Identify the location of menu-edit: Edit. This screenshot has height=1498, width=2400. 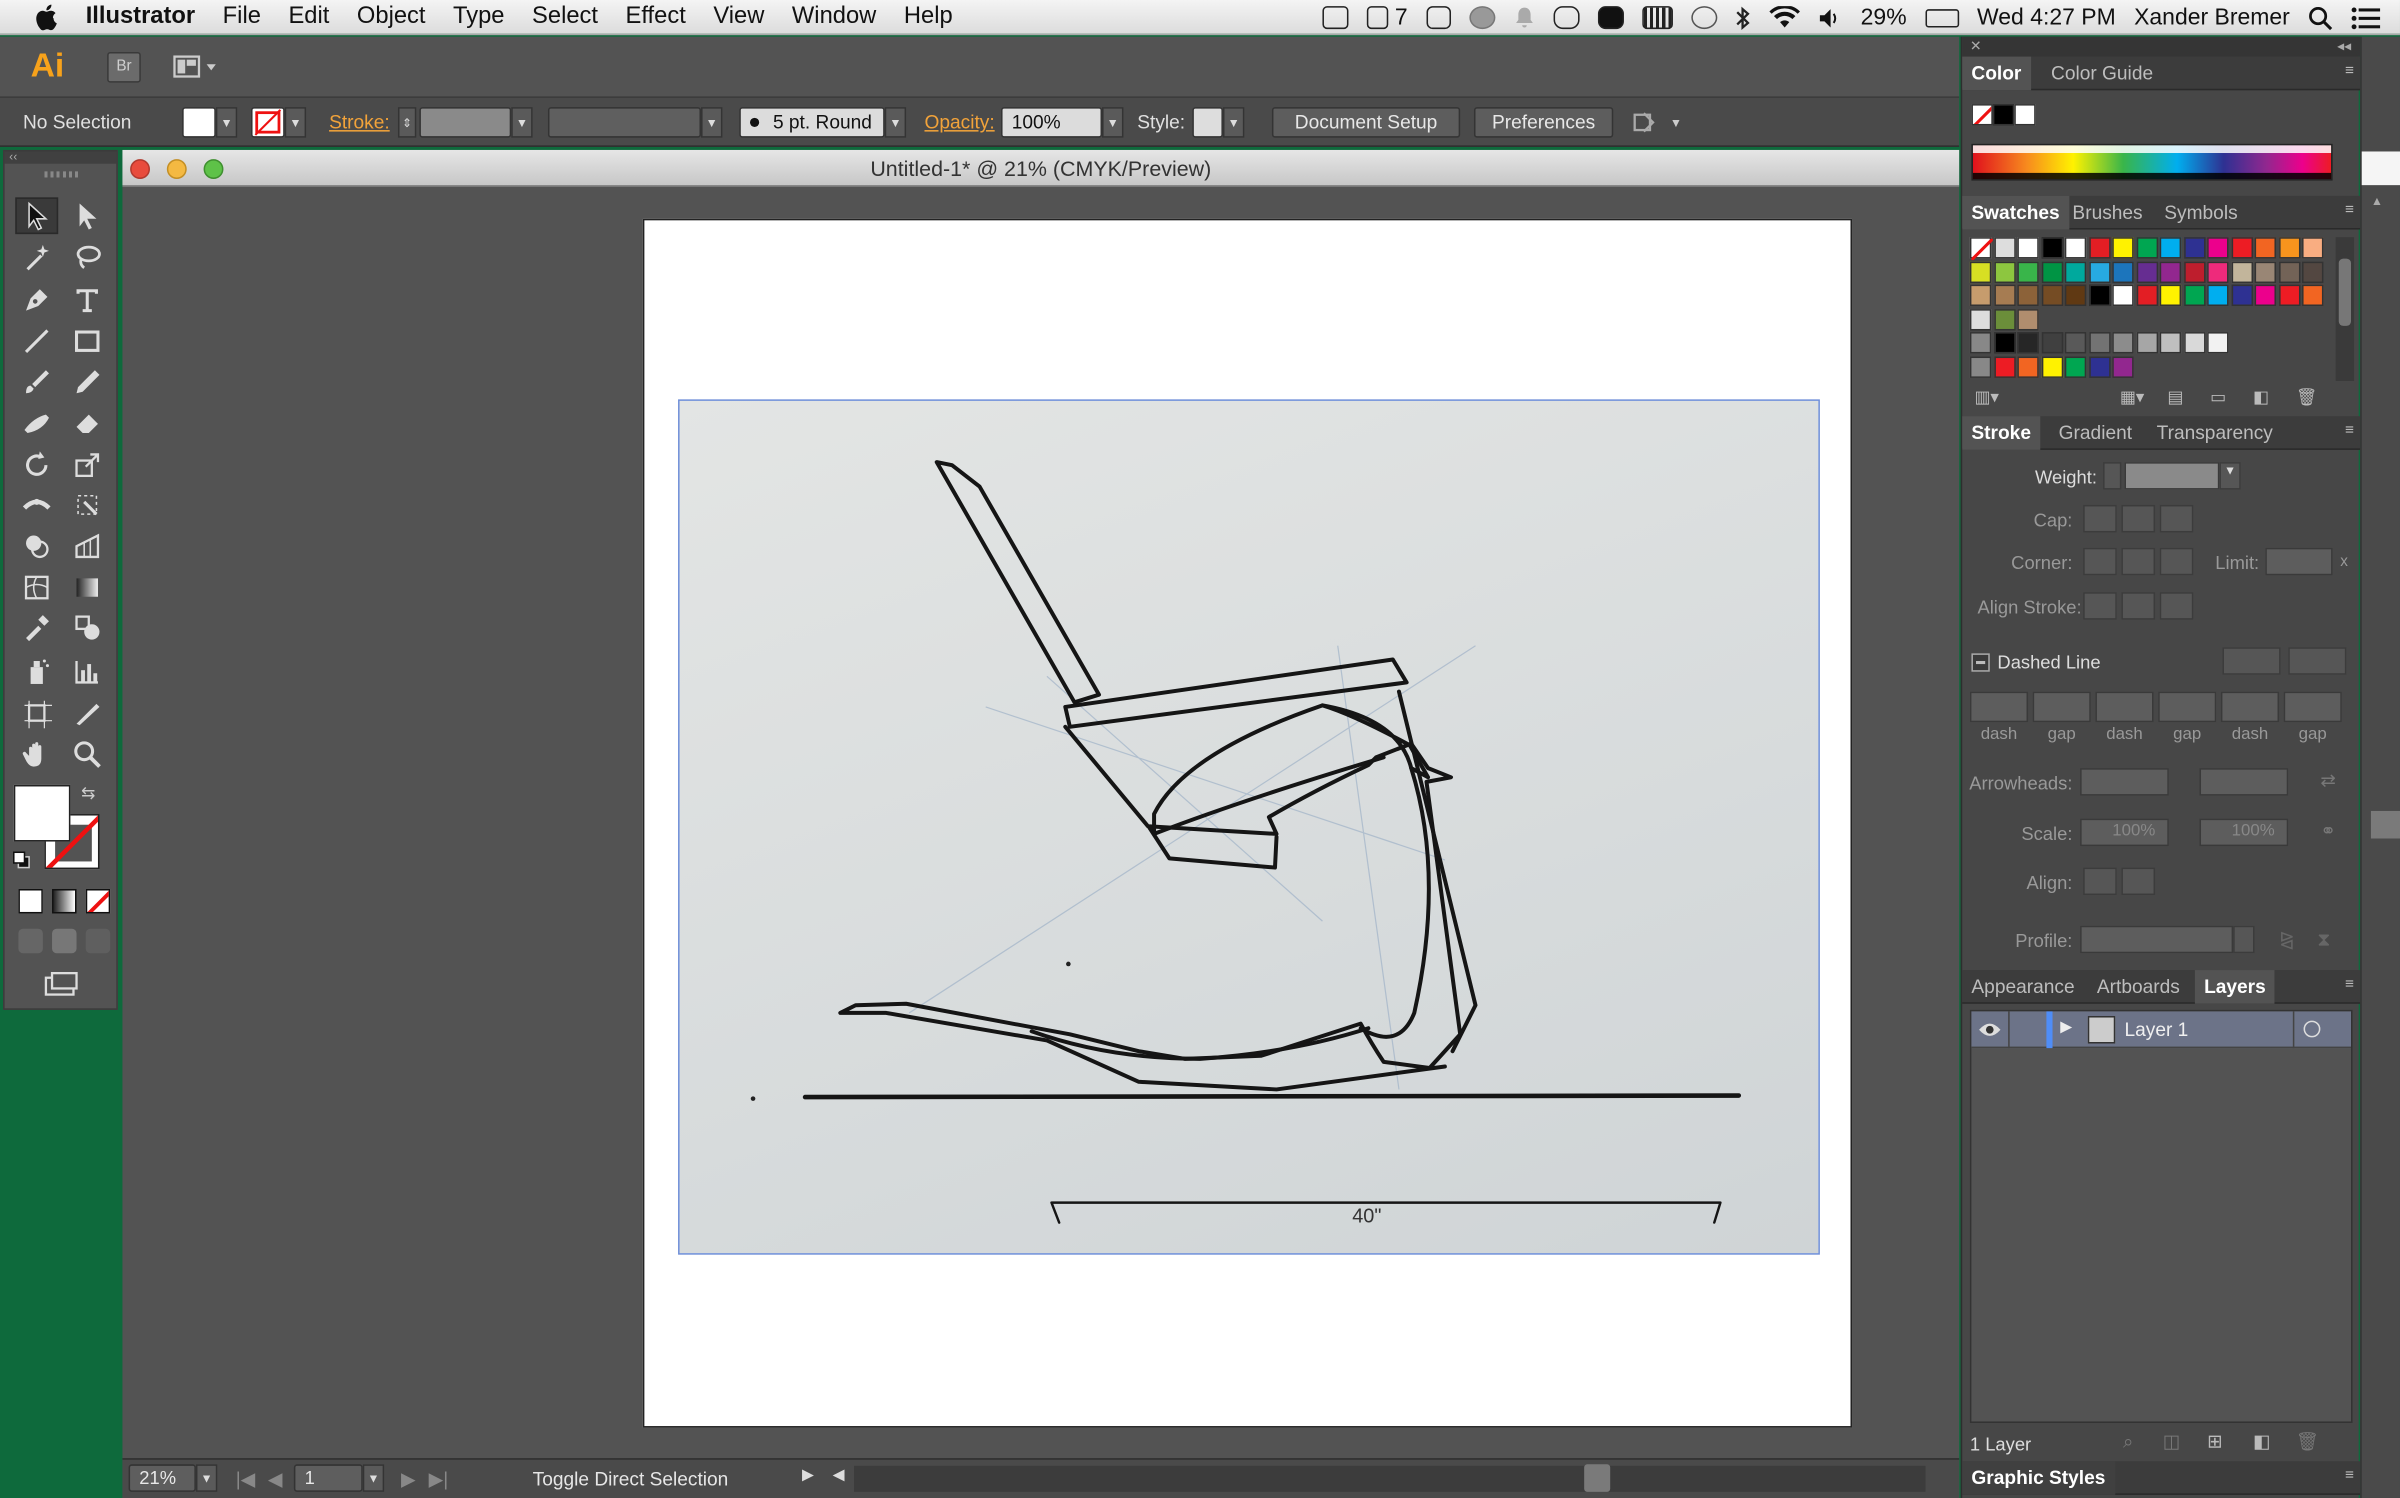
(309, 17).